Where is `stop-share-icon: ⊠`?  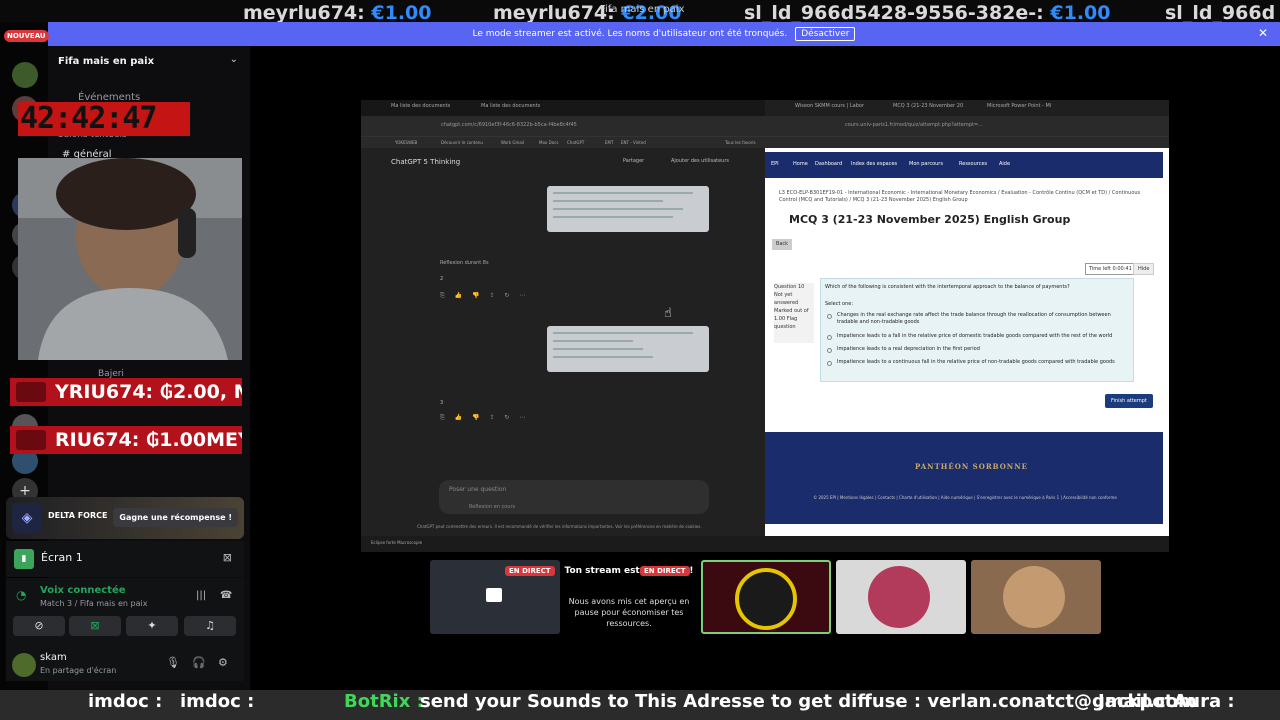 stop-share-icon: ⊠ is located at coordinates (227, 557).